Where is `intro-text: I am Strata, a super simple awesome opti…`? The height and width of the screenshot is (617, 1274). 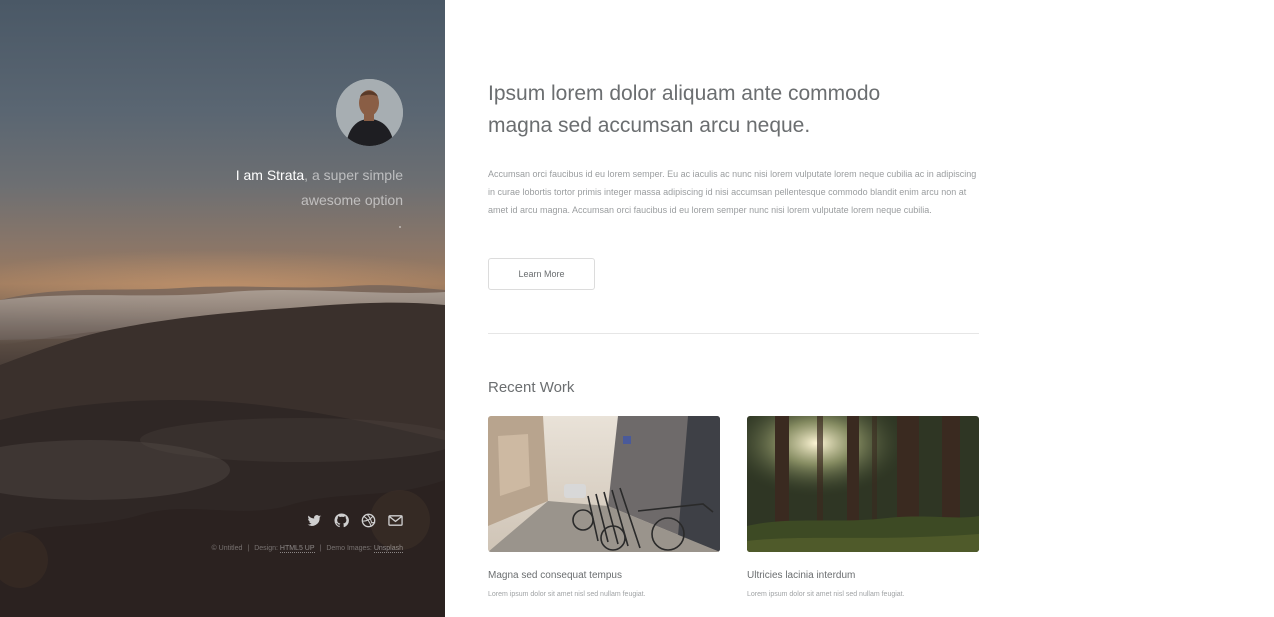 intro-text: I am Strata, a super simple awesome opti… is located at coordinates (293, 188).